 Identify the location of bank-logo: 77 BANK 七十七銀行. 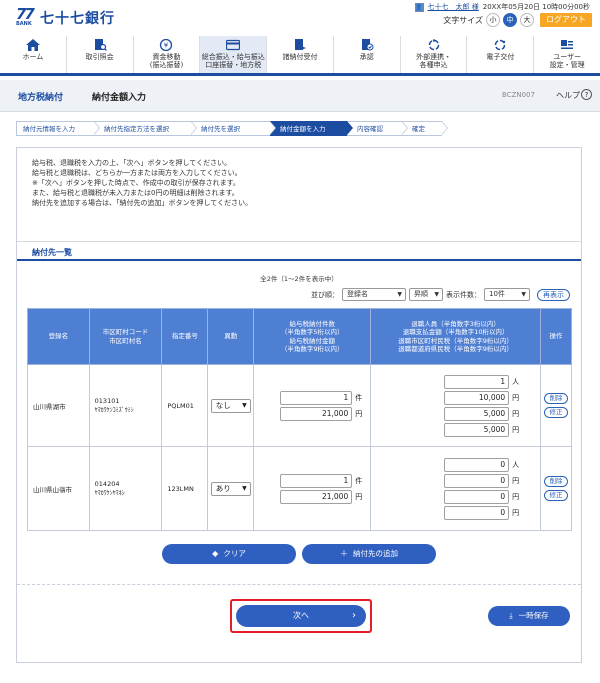
(65, 17).